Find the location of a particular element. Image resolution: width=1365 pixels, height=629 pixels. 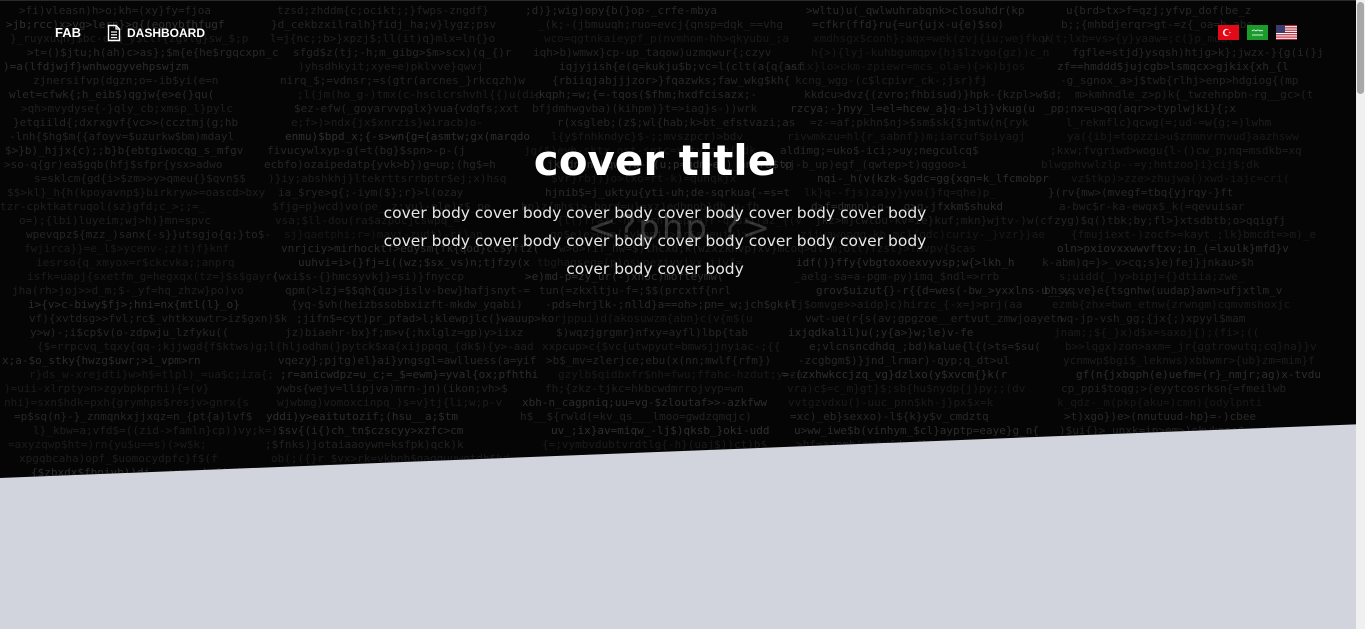

svg-text:$$>kl}_h{h(kpoyavnp$}birkryw>=: $$>kl}_h{h(kpoyavnp$}birkryw>=oascd>bxy is located at coordinates (136, 192).